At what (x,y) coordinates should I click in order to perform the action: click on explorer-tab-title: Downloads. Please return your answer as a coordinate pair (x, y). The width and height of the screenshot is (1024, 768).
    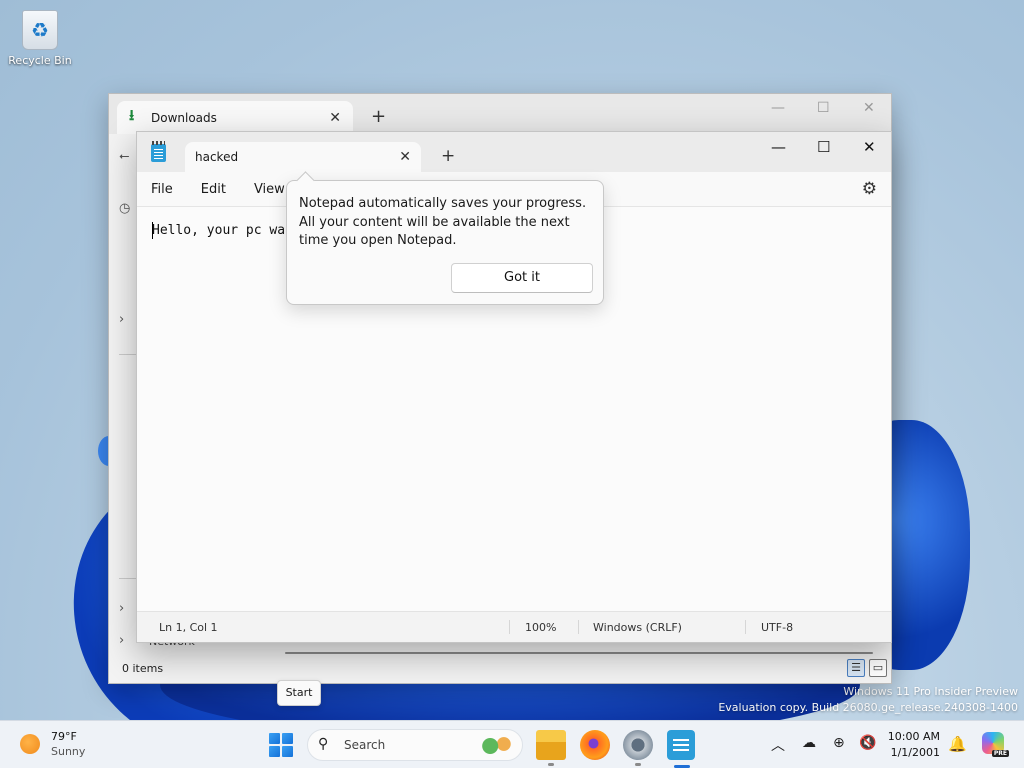
    Looking at the image, I should click on (184, 117).